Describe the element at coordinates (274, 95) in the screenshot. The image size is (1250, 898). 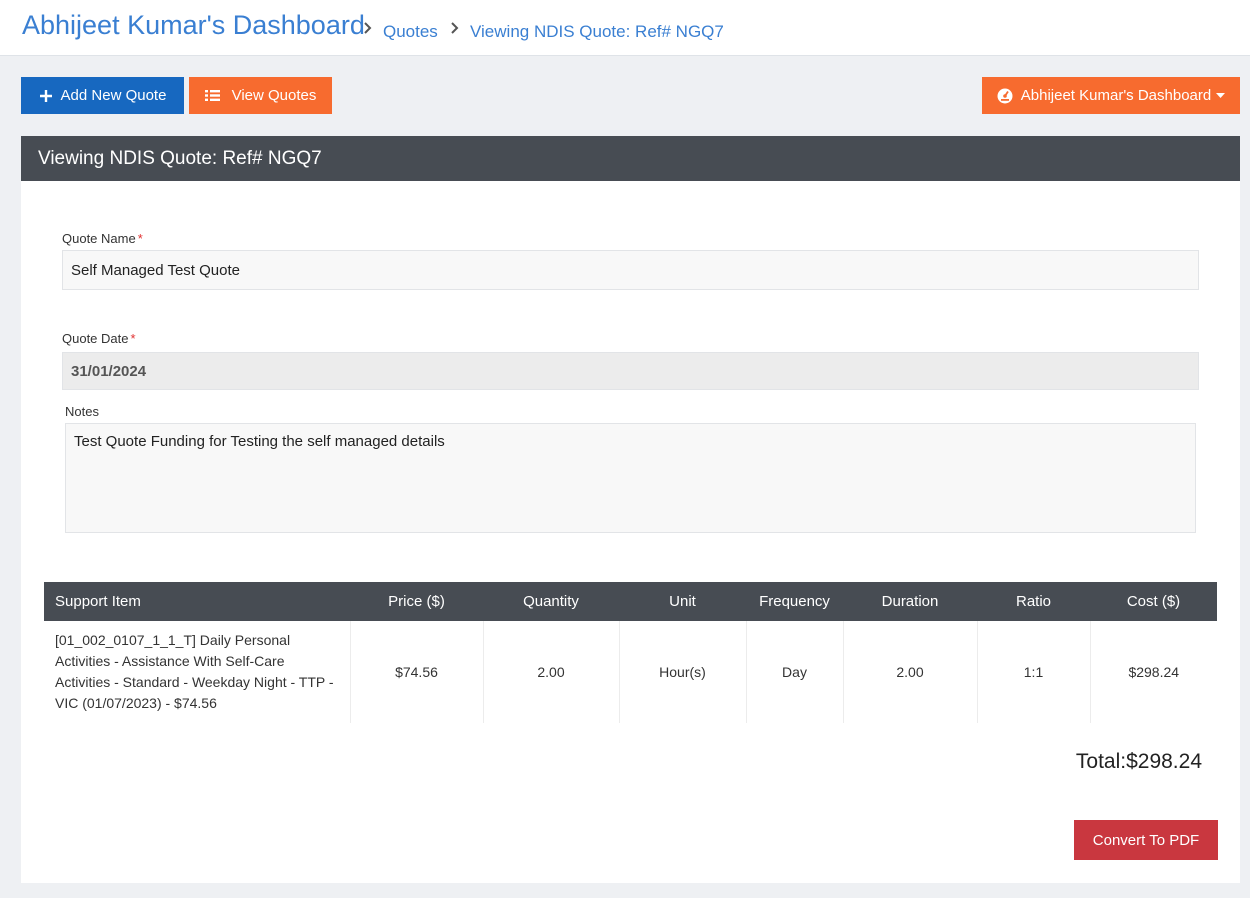
I see `view-quotes-label: View Quotes` at that location.